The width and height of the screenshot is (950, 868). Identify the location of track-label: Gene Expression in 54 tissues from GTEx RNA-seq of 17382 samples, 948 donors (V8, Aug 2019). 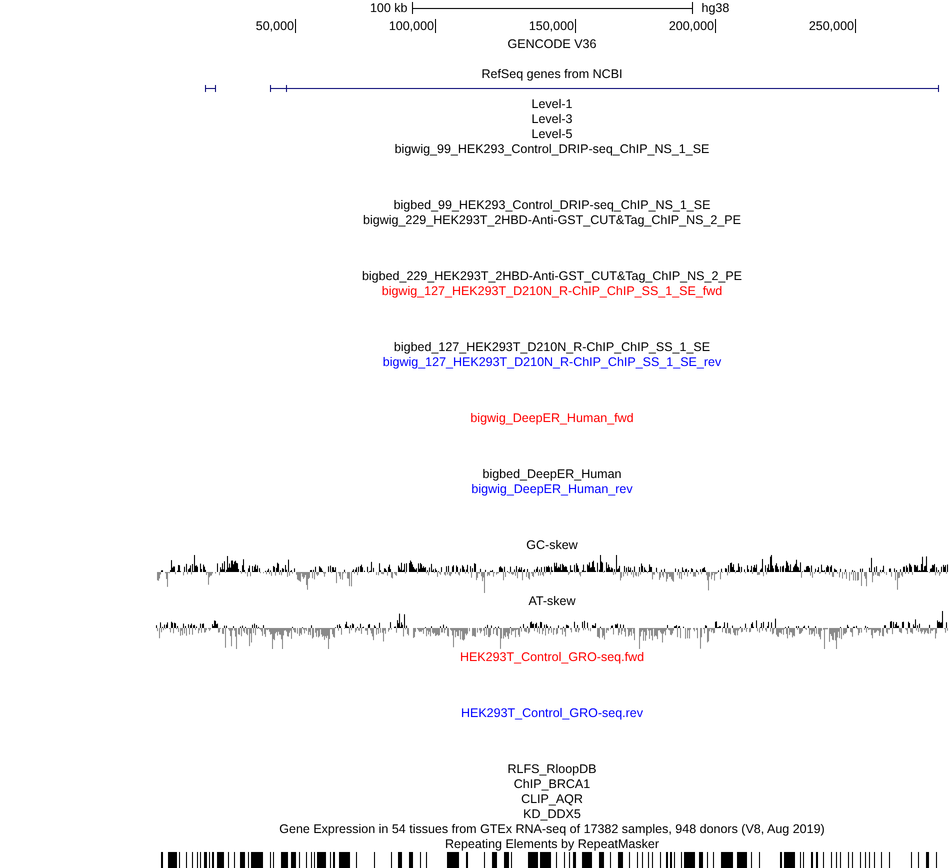
(552, 829).